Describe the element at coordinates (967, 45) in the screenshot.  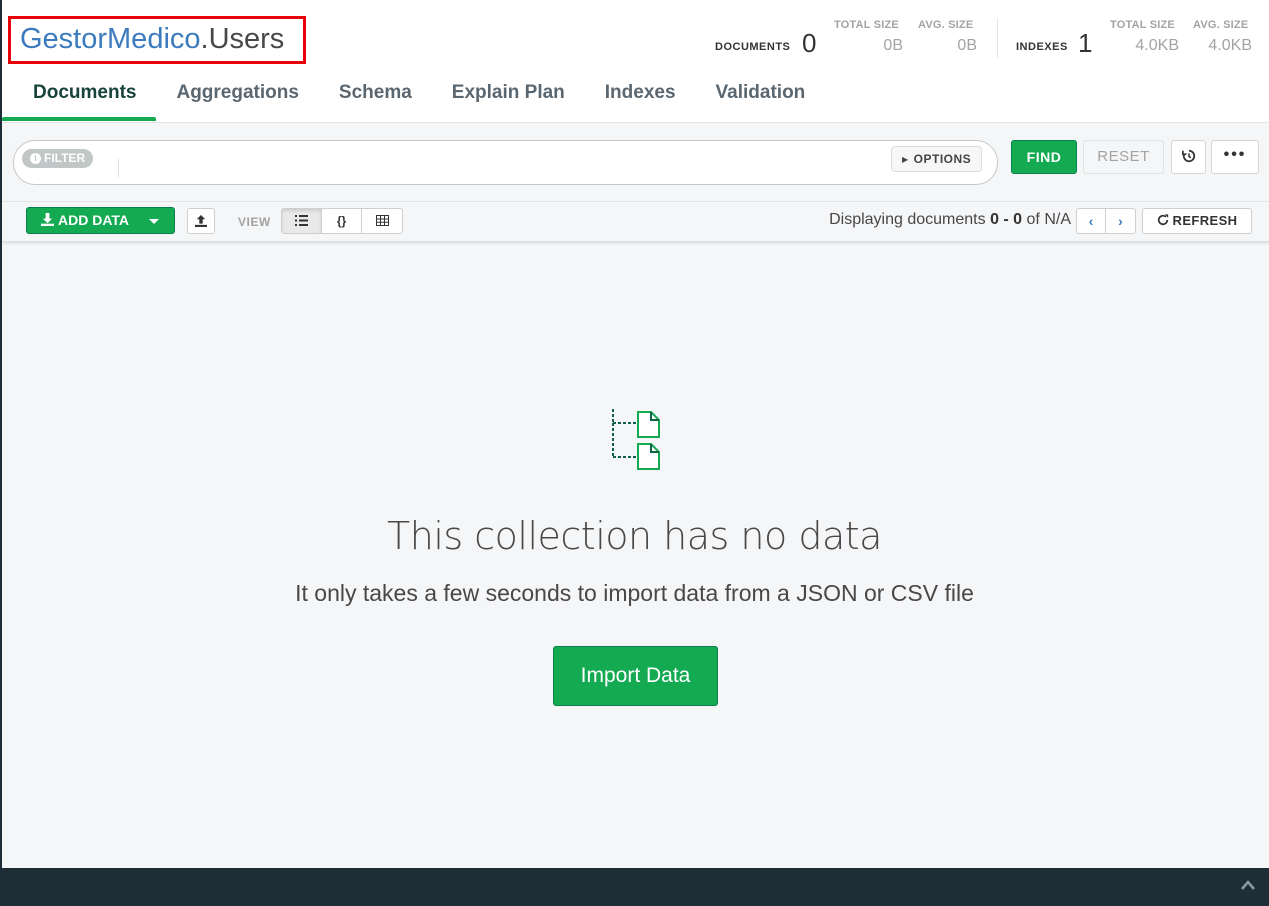
I see `documents-avg-size: 0B` at that location.